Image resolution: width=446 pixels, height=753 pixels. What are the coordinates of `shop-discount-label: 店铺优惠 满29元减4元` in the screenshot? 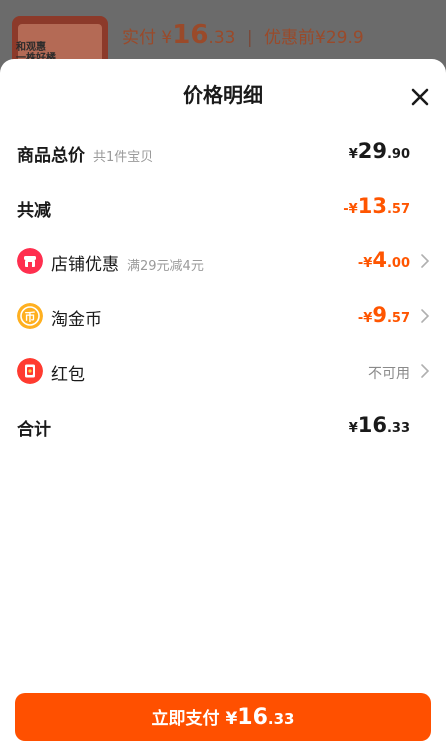 It's located at (127, 262).